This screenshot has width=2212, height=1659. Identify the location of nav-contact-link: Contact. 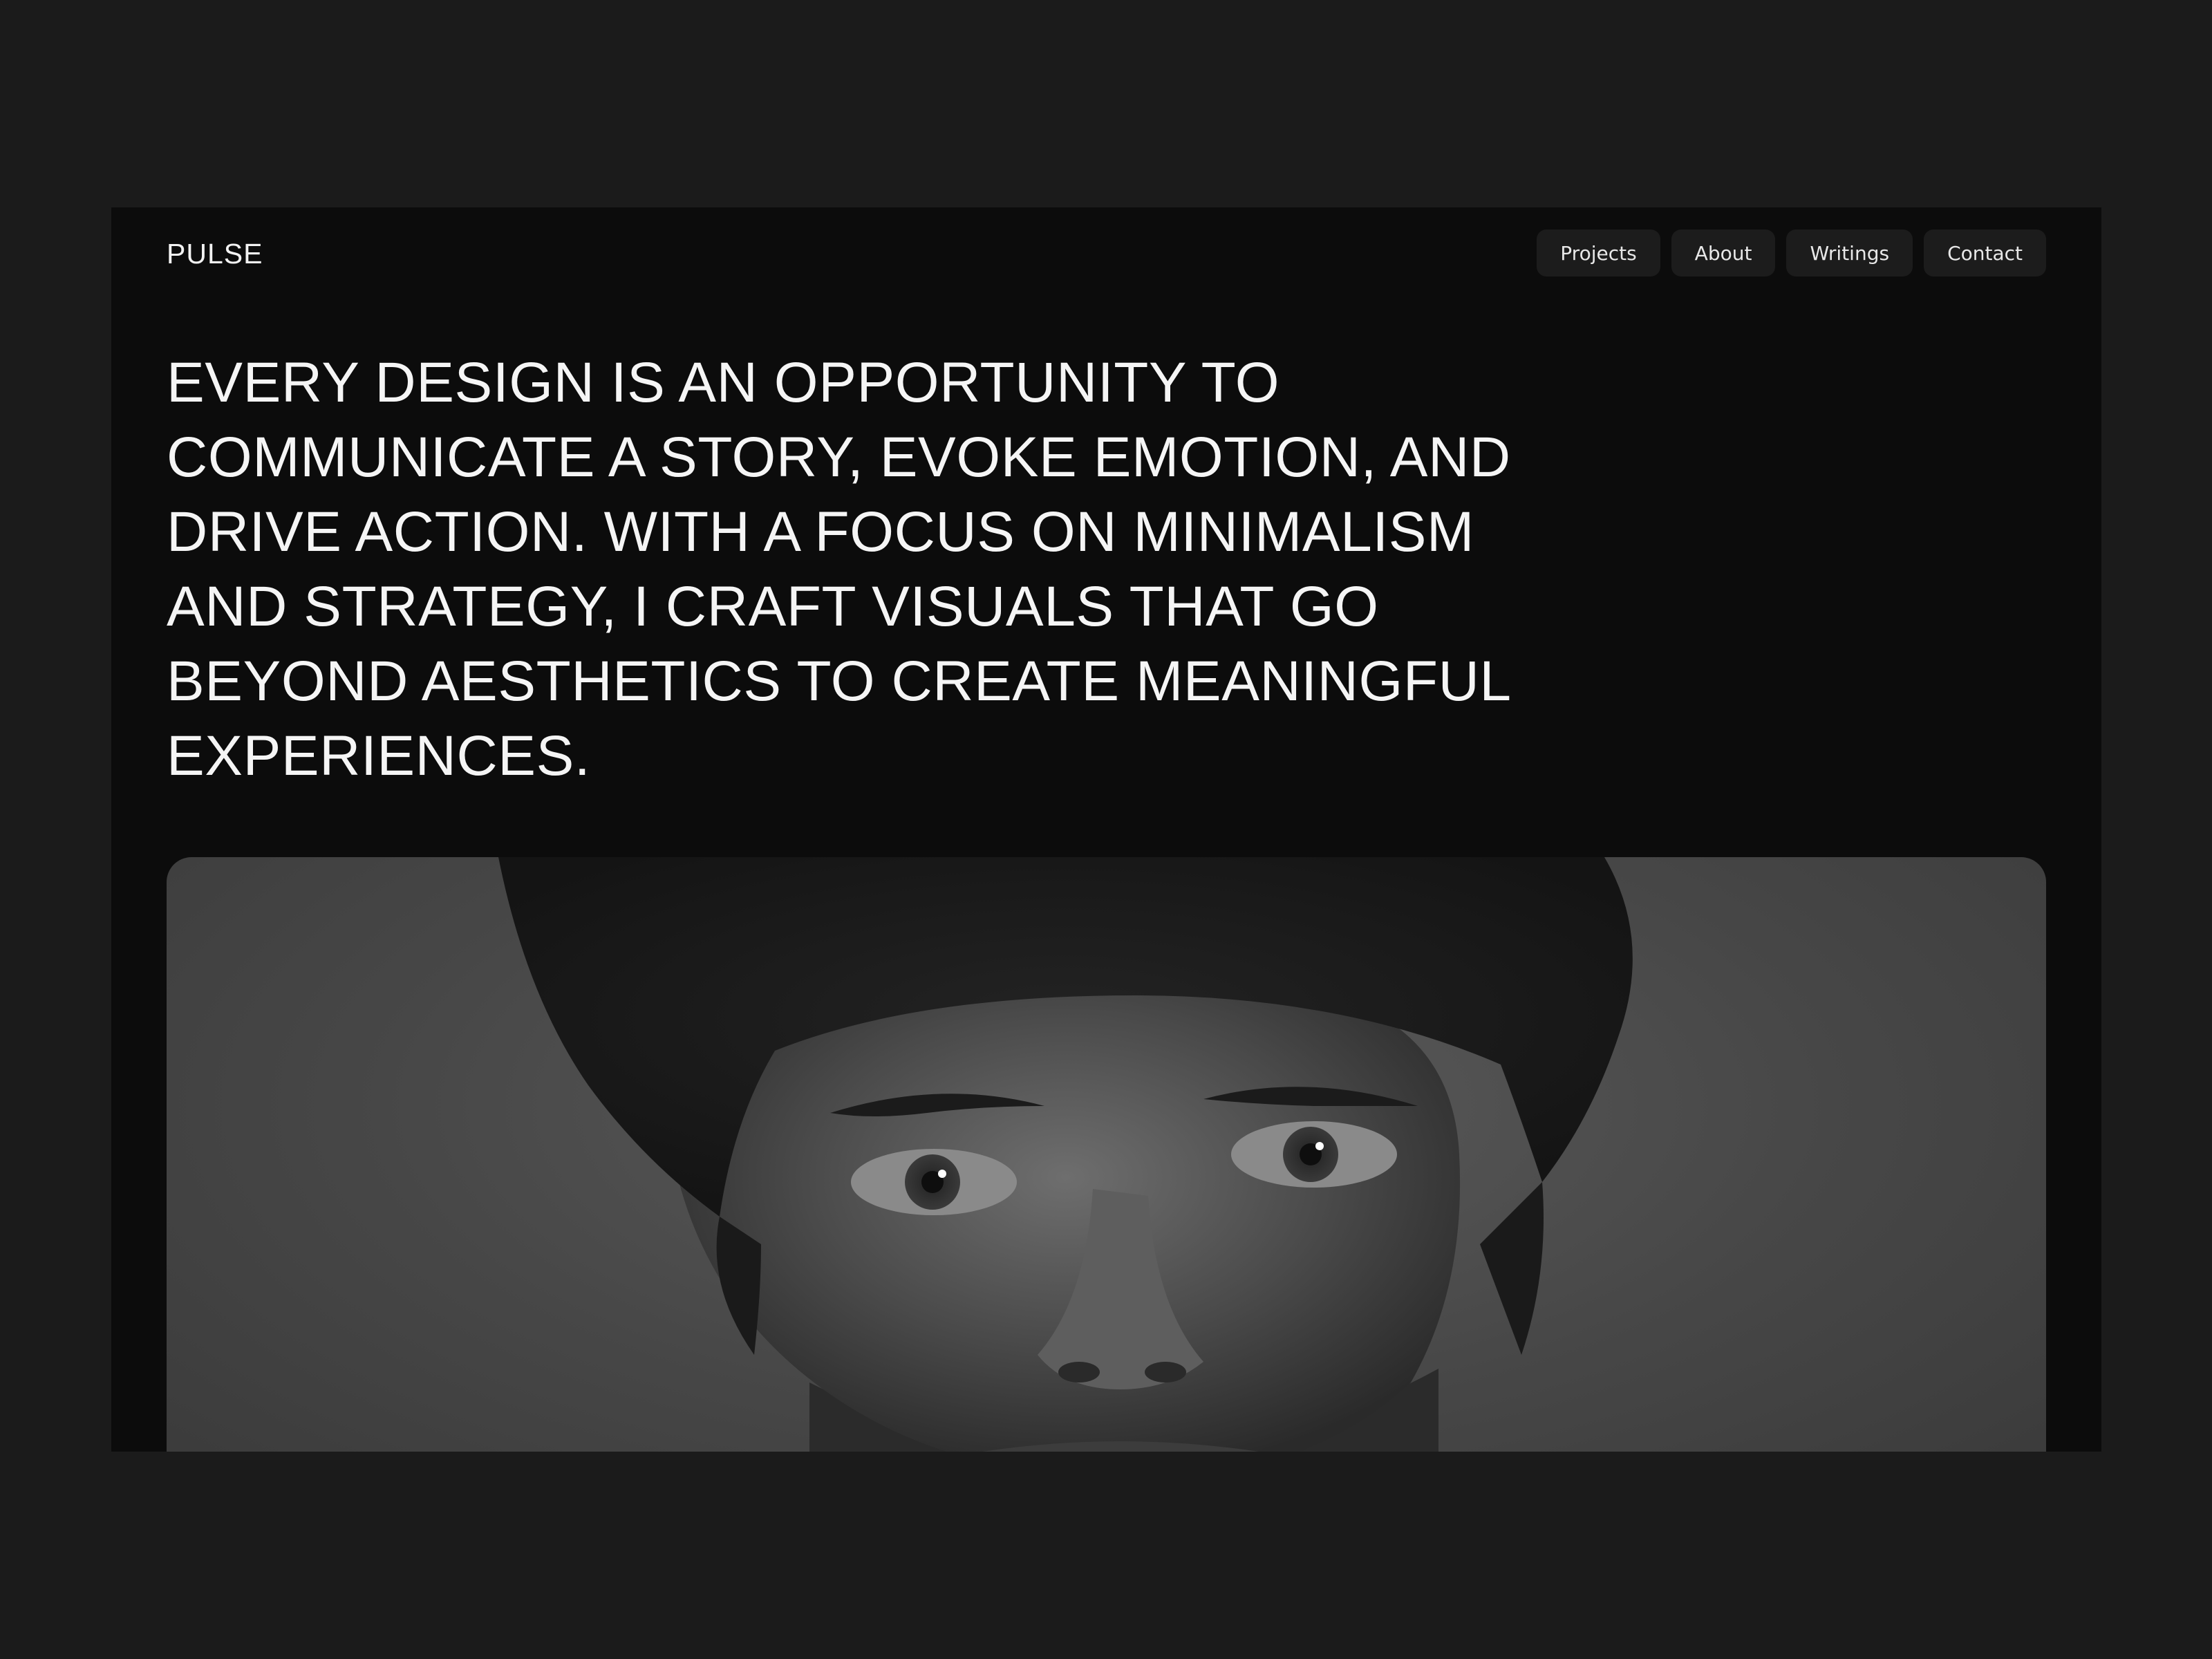
(1985, 252).